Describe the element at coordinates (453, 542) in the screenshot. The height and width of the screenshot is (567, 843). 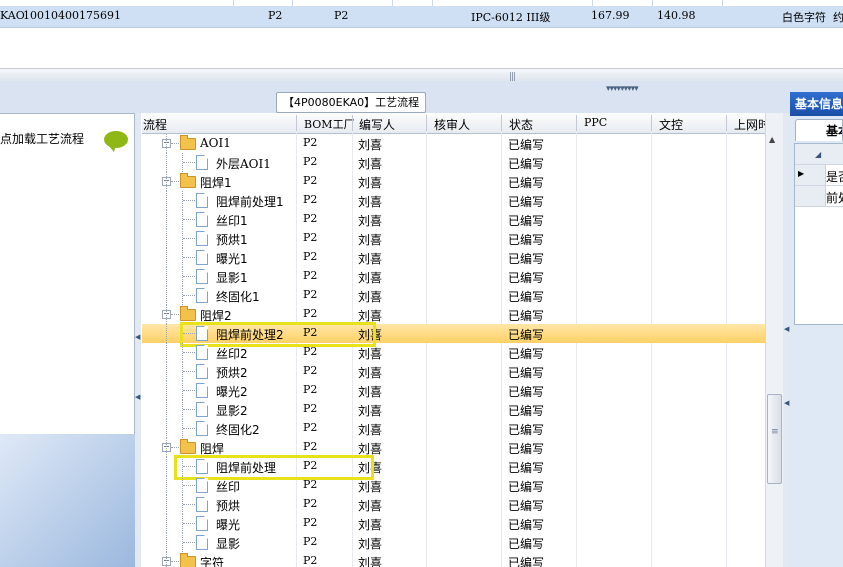
I see `tree-step-row: 显影 P2 刘喜 已编写` at that location.